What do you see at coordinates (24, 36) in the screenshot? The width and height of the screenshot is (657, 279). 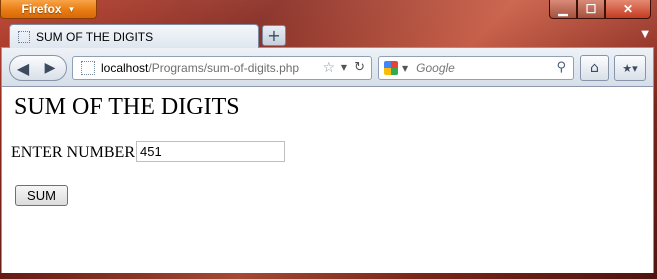 I see `page-favicon` at bounding box center [24, 36].